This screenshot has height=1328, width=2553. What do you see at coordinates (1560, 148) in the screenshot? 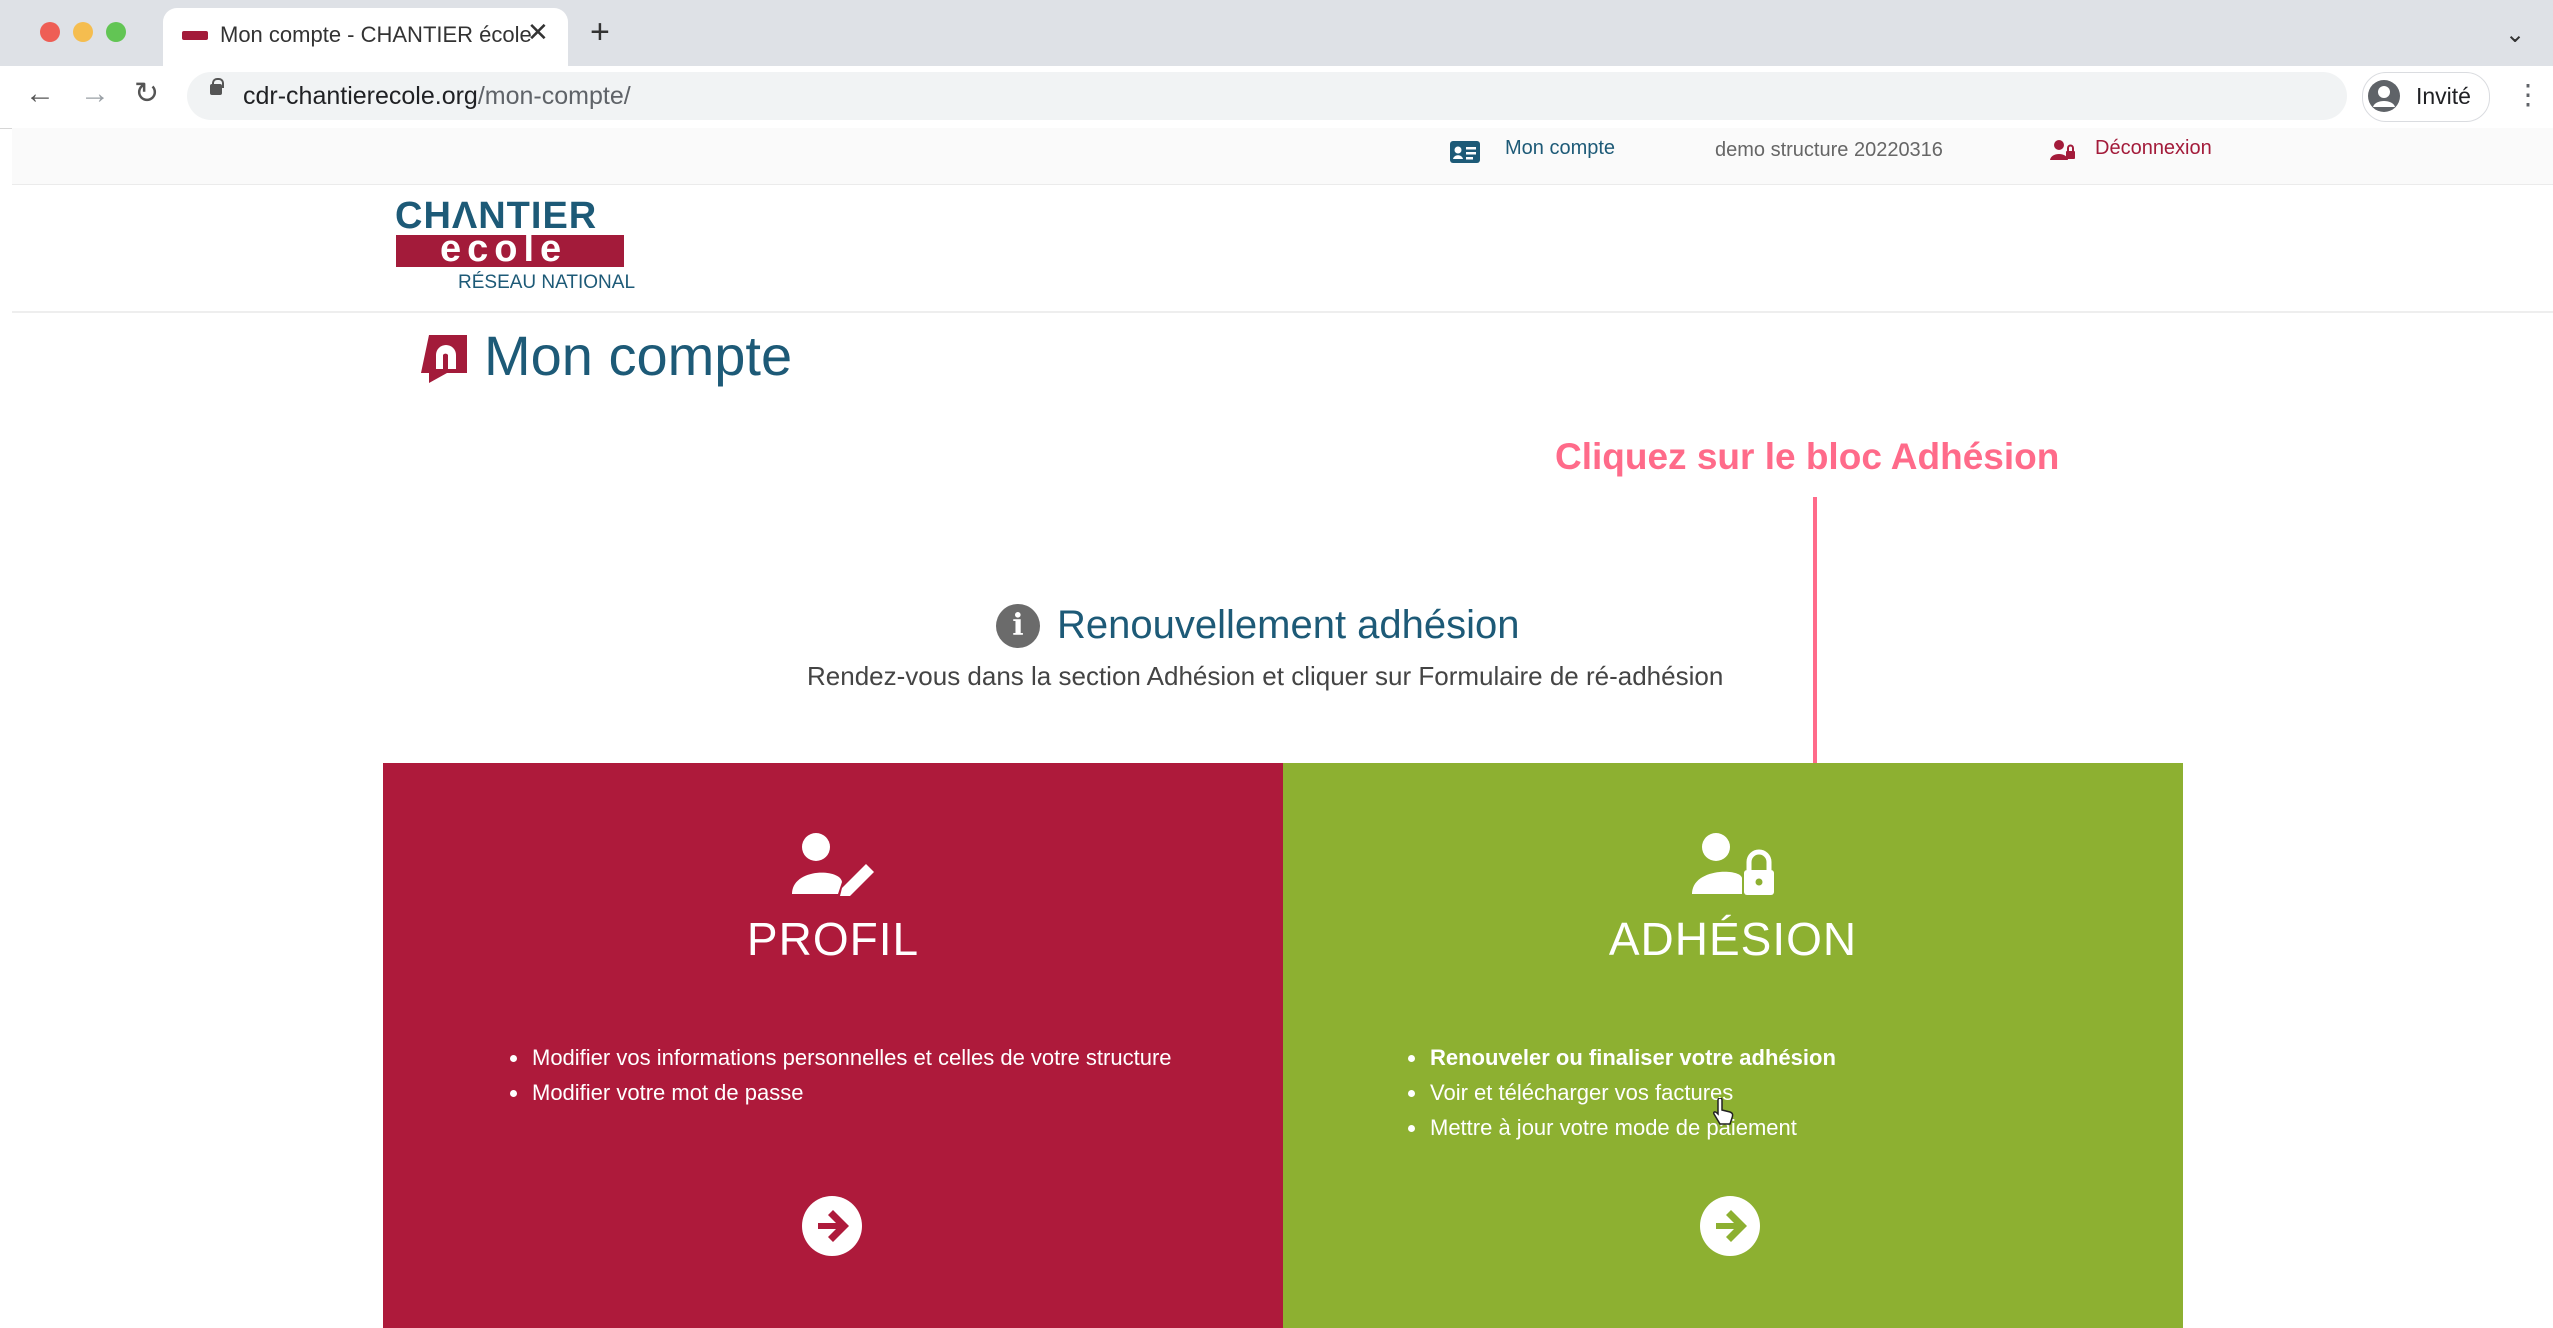
I see `account-link: Mon compte` at bounding box center [1560, 148].